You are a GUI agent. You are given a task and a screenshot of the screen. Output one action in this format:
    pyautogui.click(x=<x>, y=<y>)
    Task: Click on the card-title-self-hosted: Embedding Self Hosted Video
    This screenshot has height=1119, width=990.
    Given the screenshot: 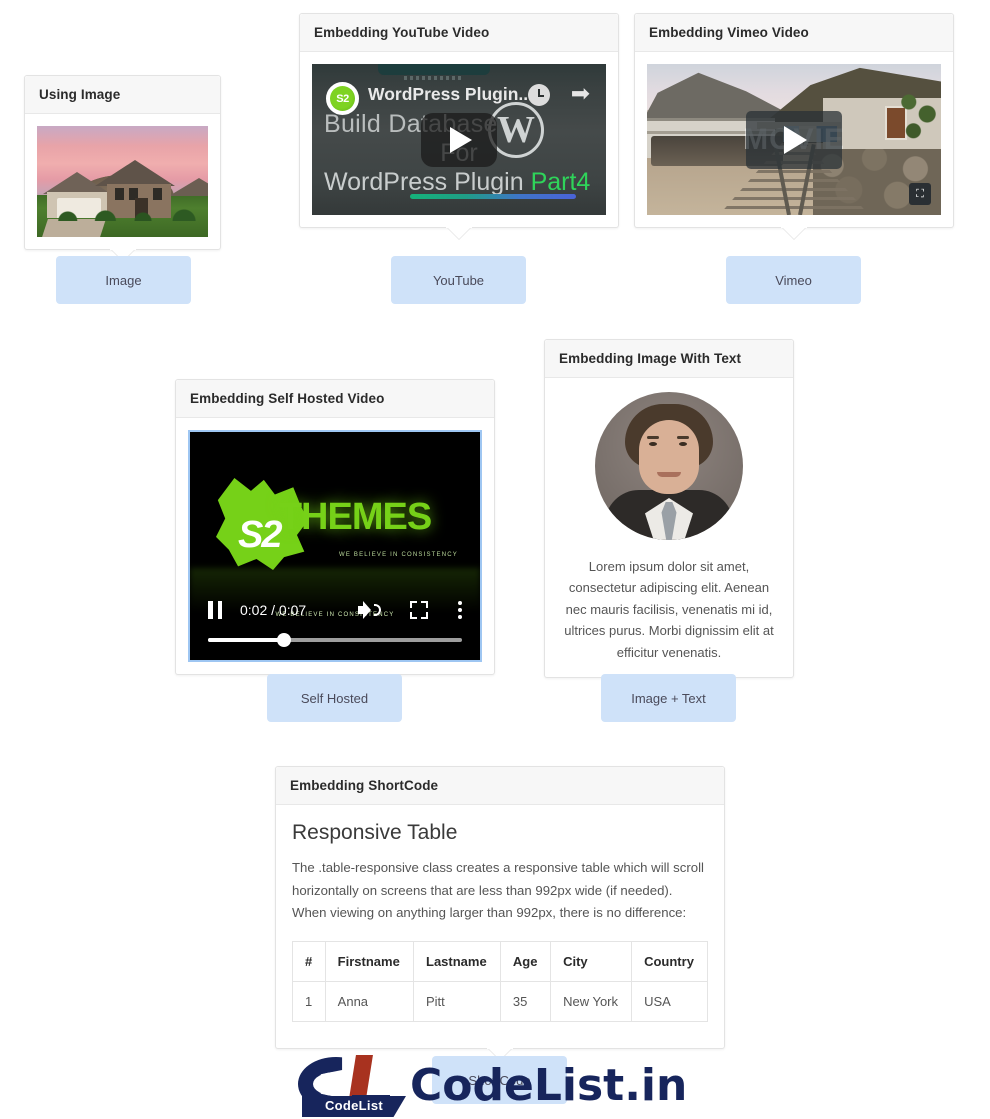 What is the action you would take?
    pyautogui.click(x=335, y=399)
    